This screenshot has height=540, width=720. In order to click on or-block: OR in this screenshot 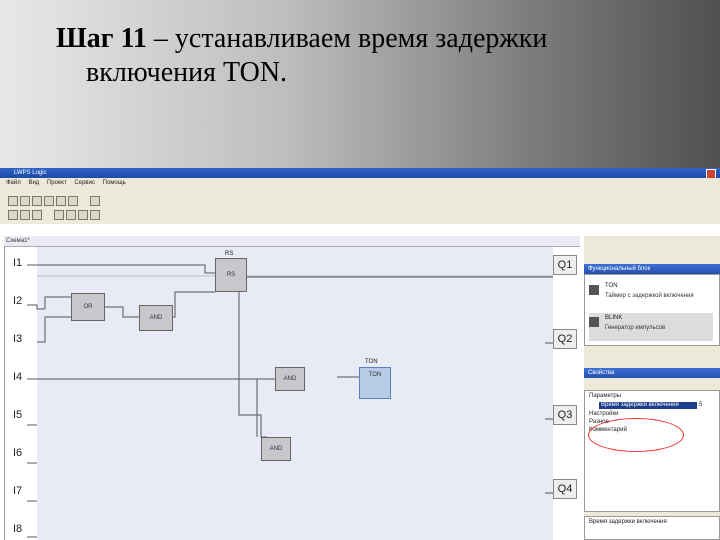, I will do `click(88, 307)`.